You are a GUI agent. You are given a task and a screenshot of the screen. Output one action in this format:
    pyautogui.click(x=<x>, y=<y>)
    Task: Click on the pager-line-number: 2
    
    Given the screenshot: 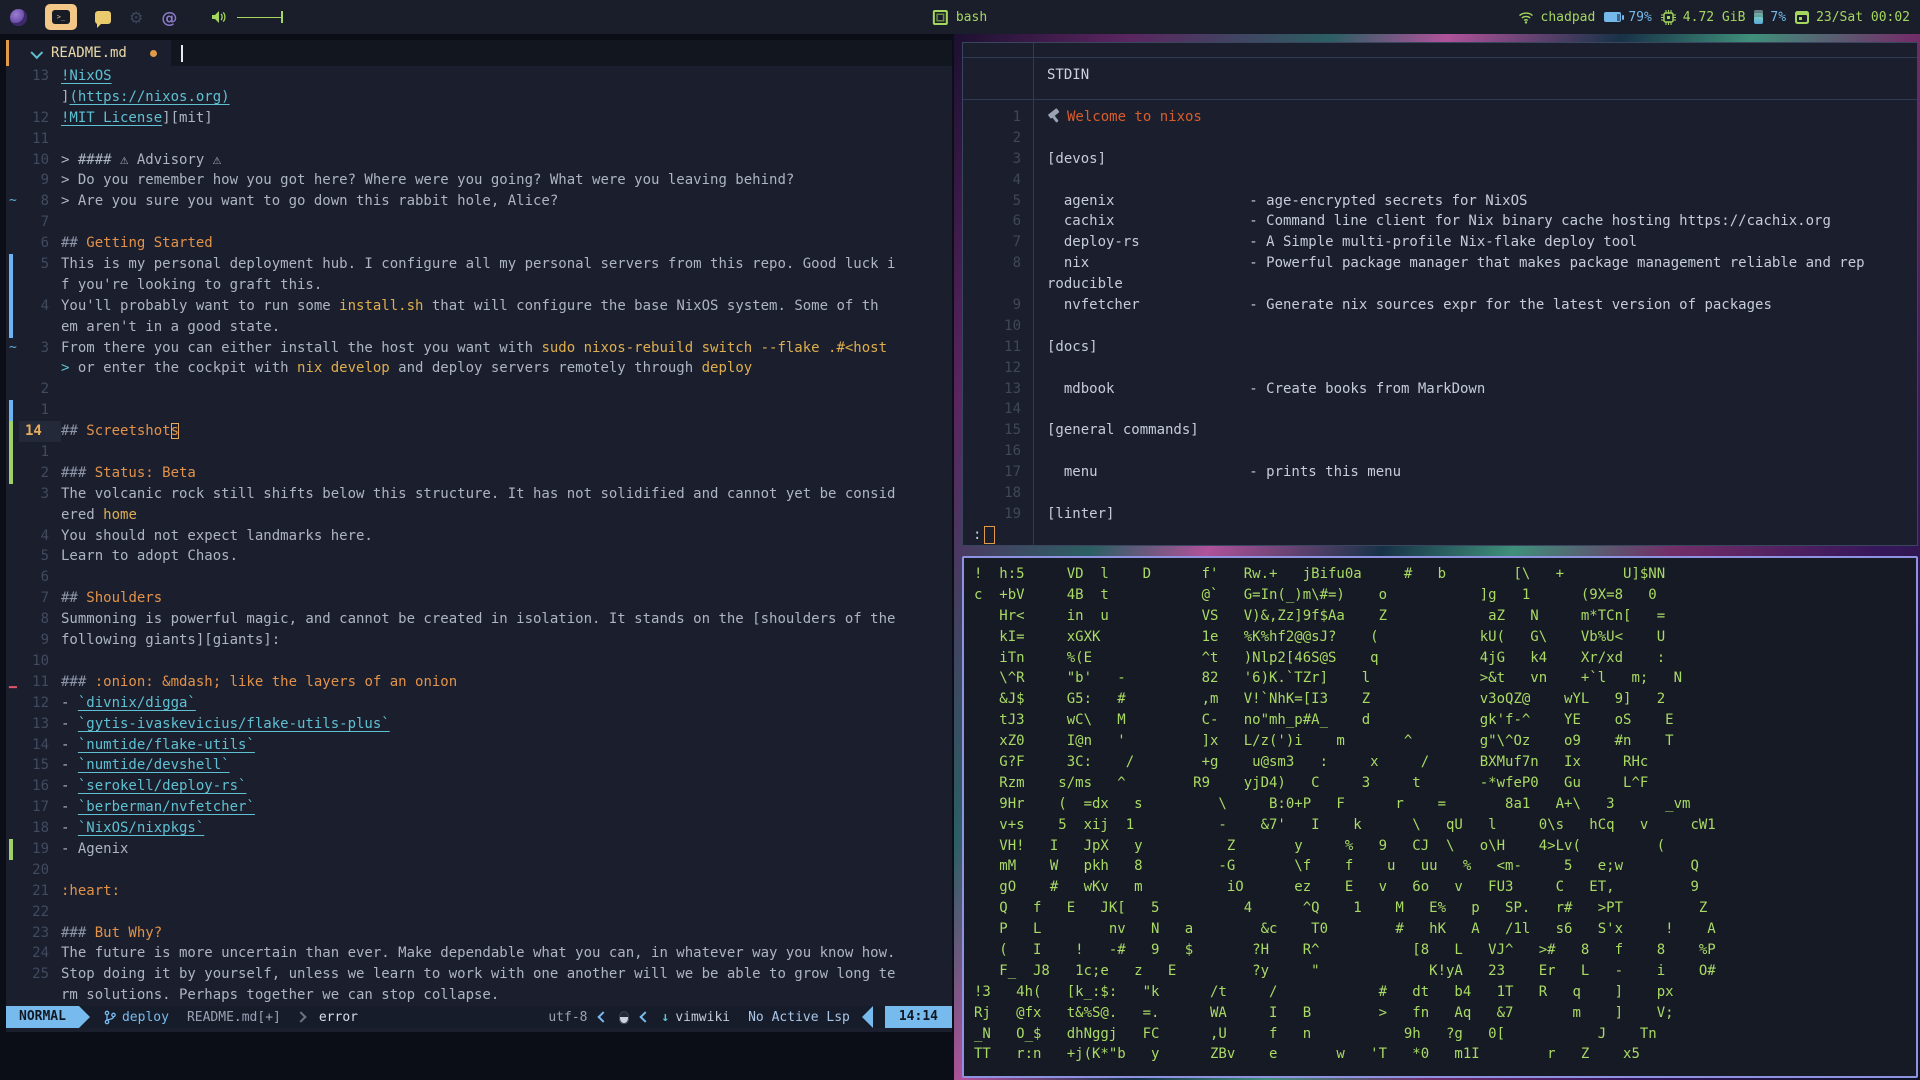 What is the action you would take?
    pyautogui.click(x=1016, y=137)
    